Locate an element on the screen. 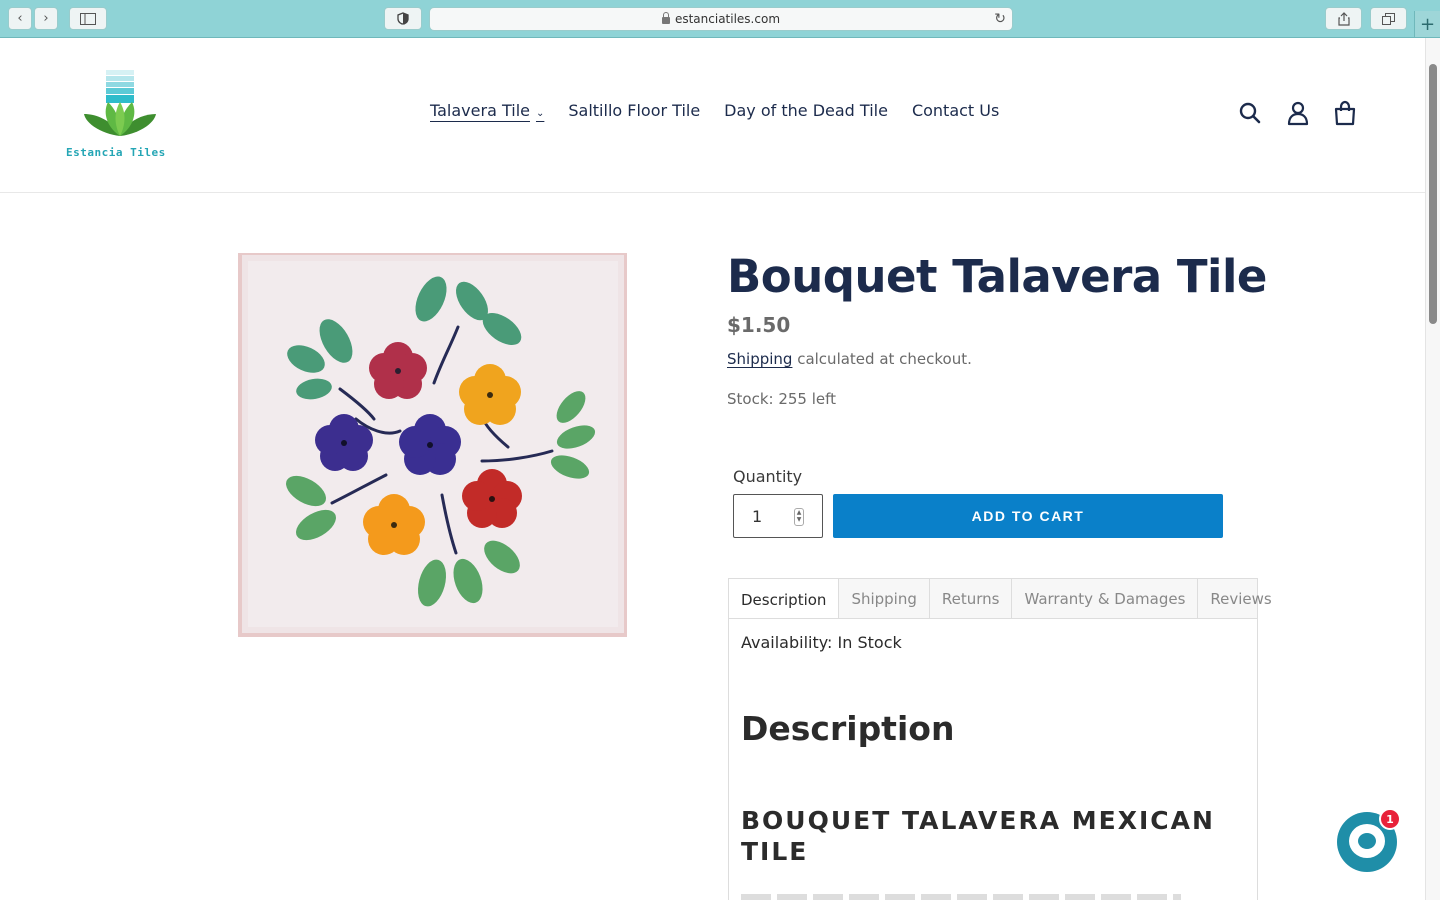  tab-reviews: Reviews is located at coordinates (1240, 599).